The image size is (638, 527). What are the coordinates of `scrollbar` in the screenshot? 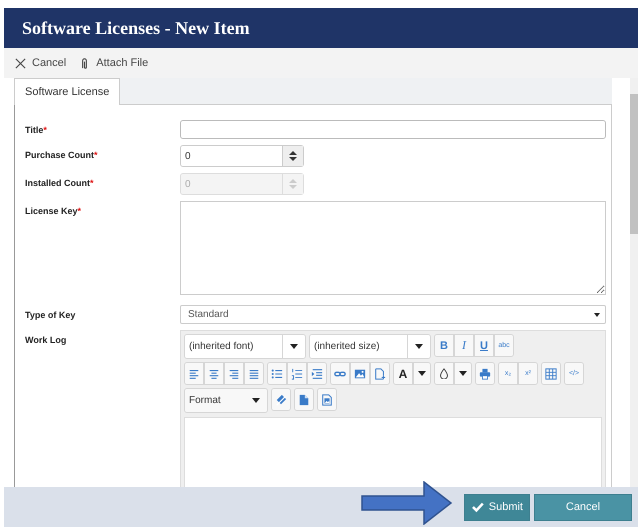 It's located at (634, 282).